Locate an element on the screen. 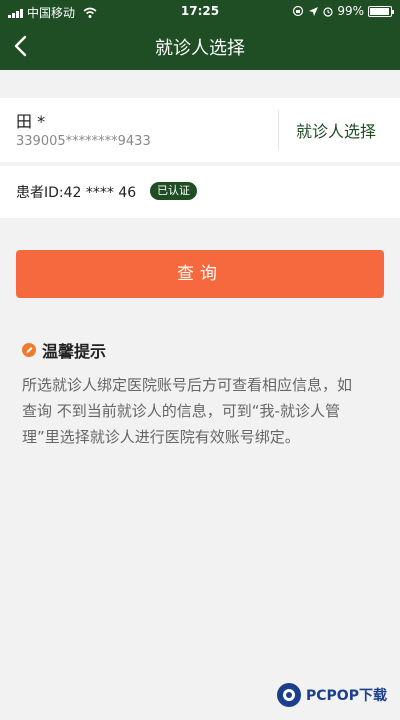 This screenshot has height=720, width=400. verified-badge: 已认证 is located at coordinates (173, 191).